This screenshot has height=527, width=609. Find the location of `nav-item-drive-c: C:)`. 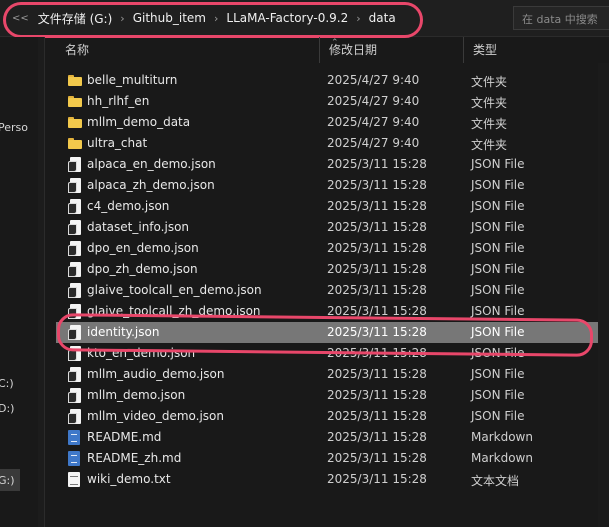

nav-item-drive-c: C:) is located at coordinates (7, 383).